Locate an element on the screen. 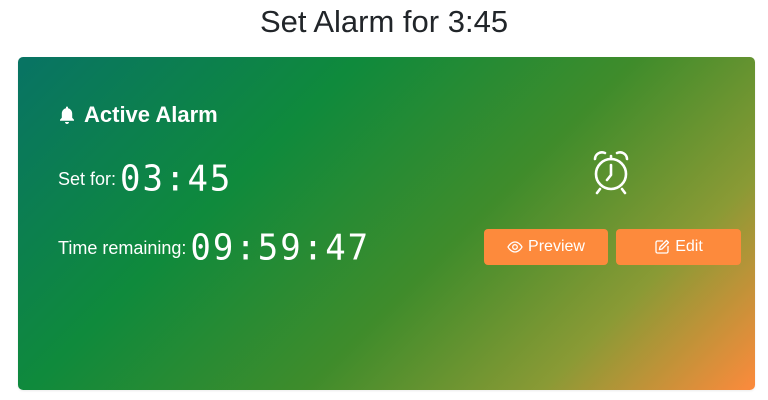 This screenshot has height=400, width=768. eye-icon is located at coordinates (515, 247).